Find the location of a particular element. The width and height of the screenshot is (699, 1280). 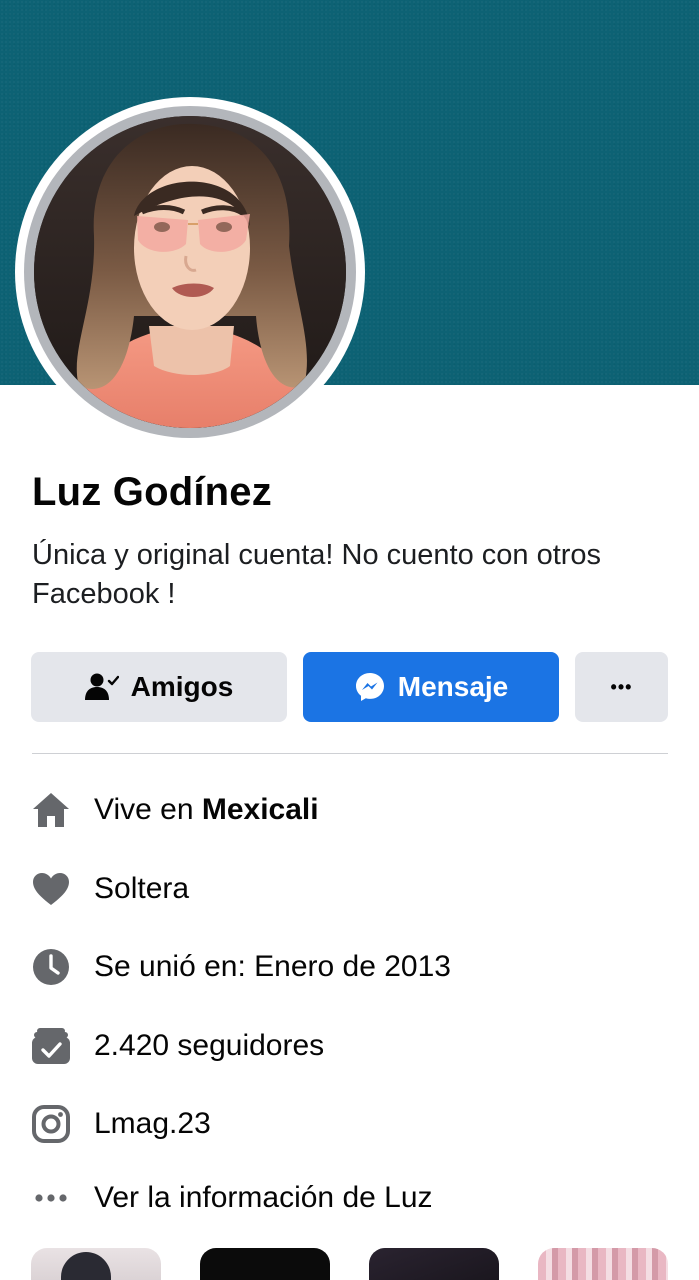

message-button: Mensaje is located at coordinates (431, 687).